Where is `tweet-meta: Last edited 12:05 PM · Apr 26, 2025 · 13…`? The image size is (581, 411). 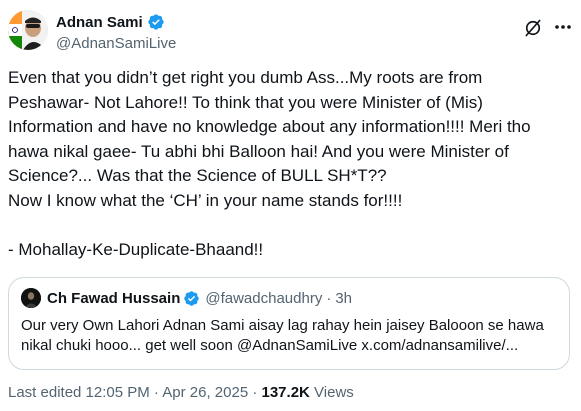 tweet-meta: Last edited 12:05 PM · Apr 26, 2025 · 13… is located at coordinates (181, 392).